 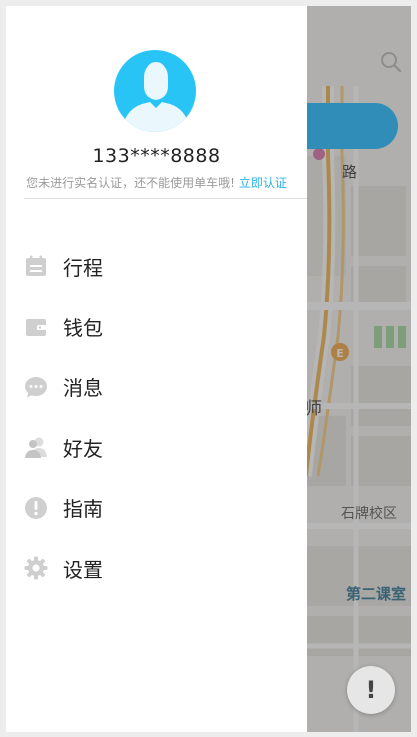 What do you see at coordinates (391, 62) in the screenshot?
I see `search-icon` at bounding box center [391, 62].